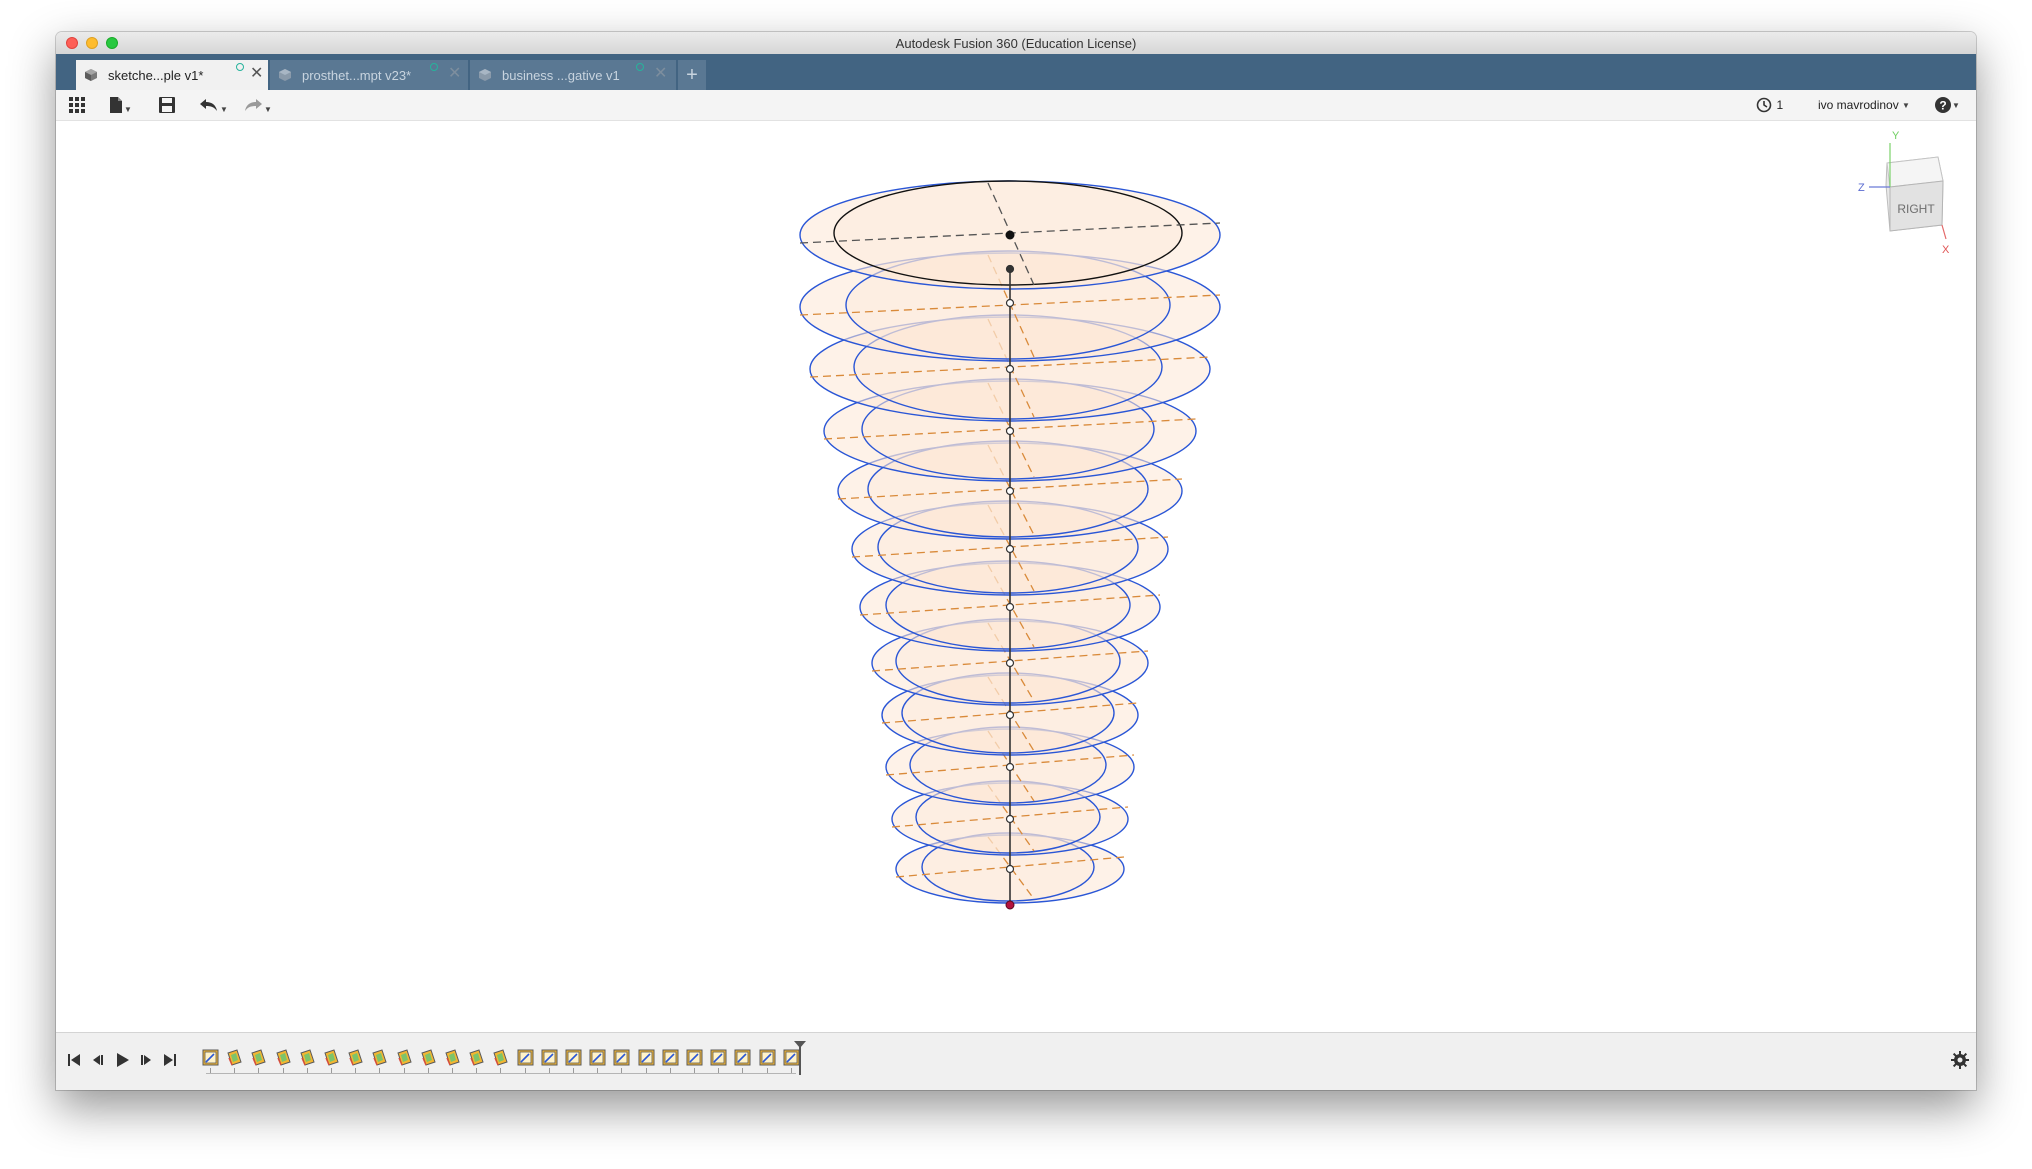 Image resolution: width=2032 pixels, height=1169 pixels. Describe the element at coordinates (501, 1073) in the screenshot. I see `timeline-track` at that location.